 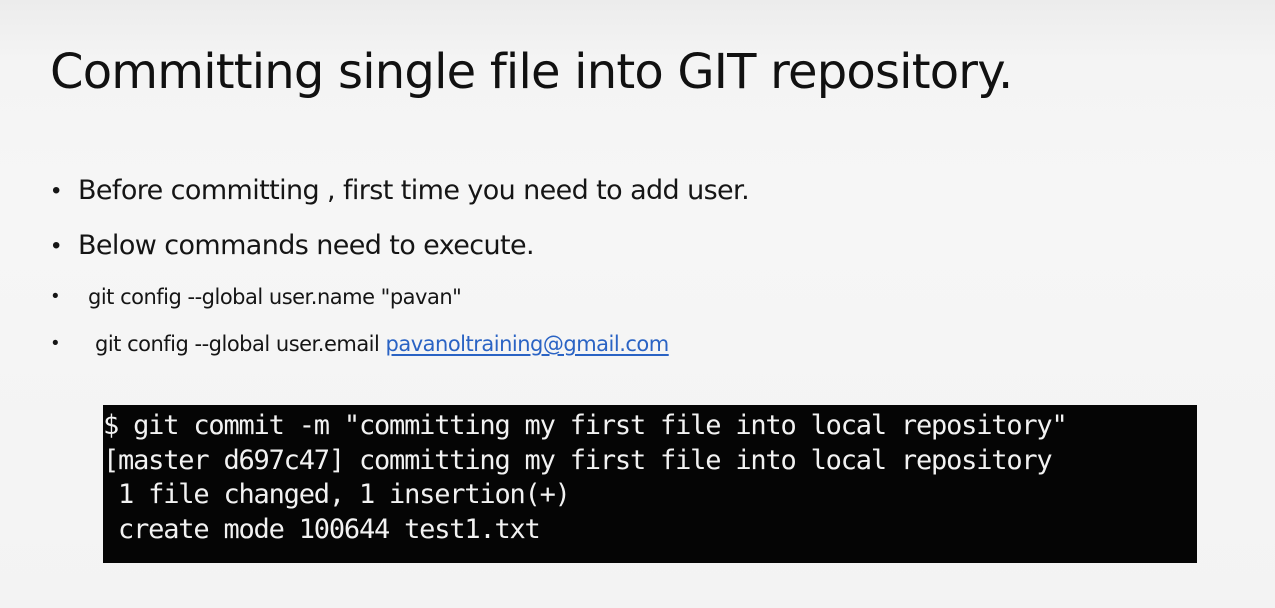 I want to click on bullet-text: Below commands need to execute., so click(x=306, y=245).